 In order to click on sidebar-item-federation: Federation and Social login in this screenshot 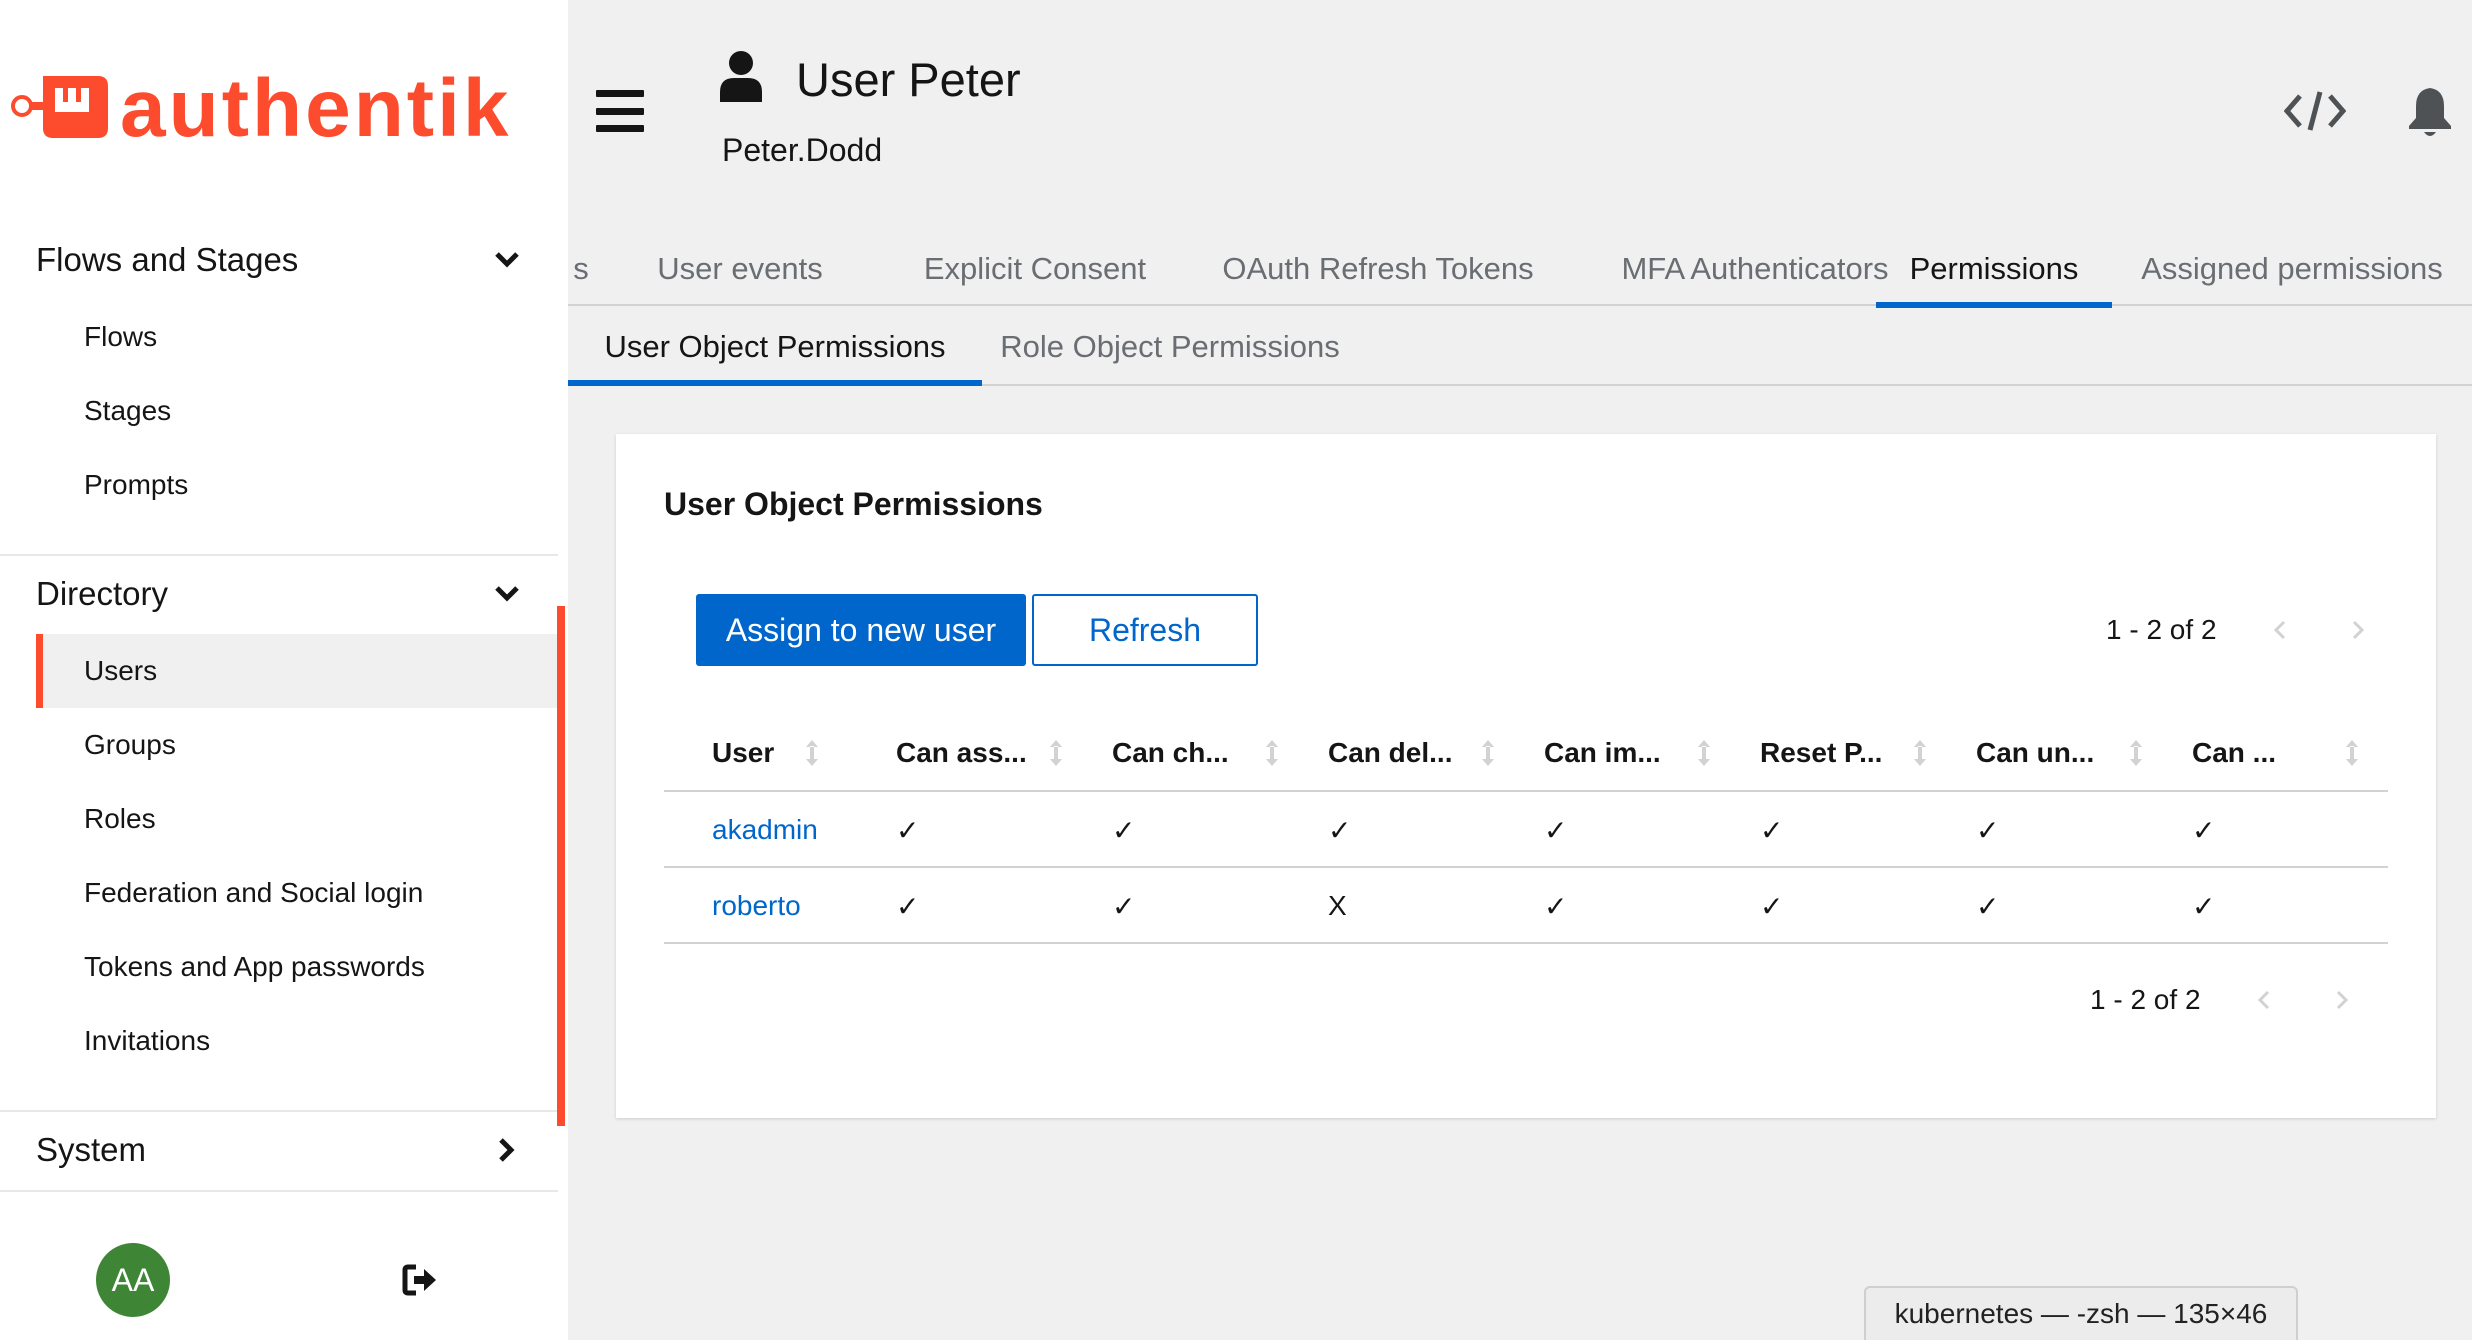, I will do `click(297, 893)`.